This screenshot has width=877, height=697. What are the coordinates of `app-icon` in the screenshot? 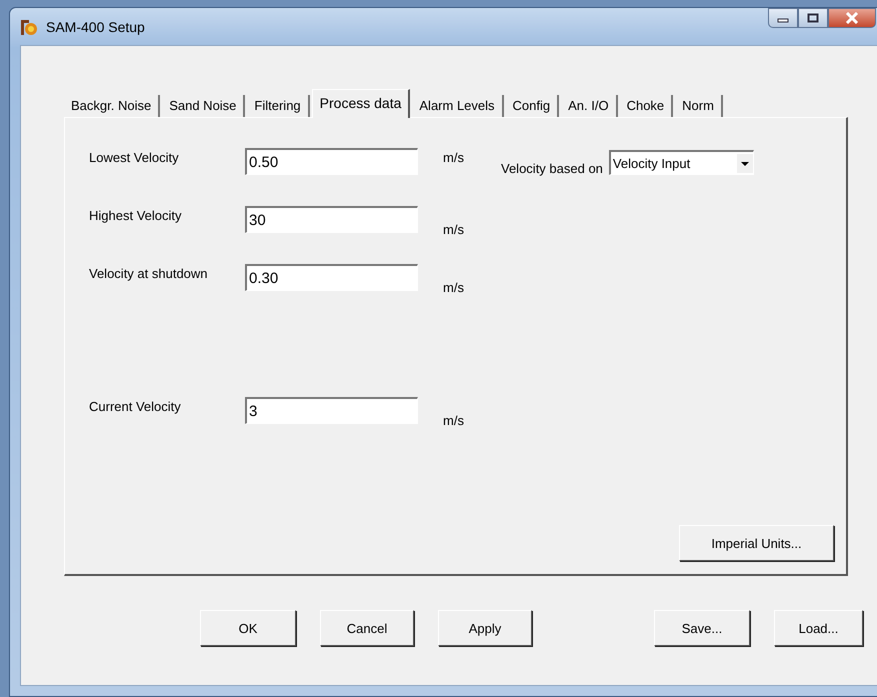 It's located at (29, 27).